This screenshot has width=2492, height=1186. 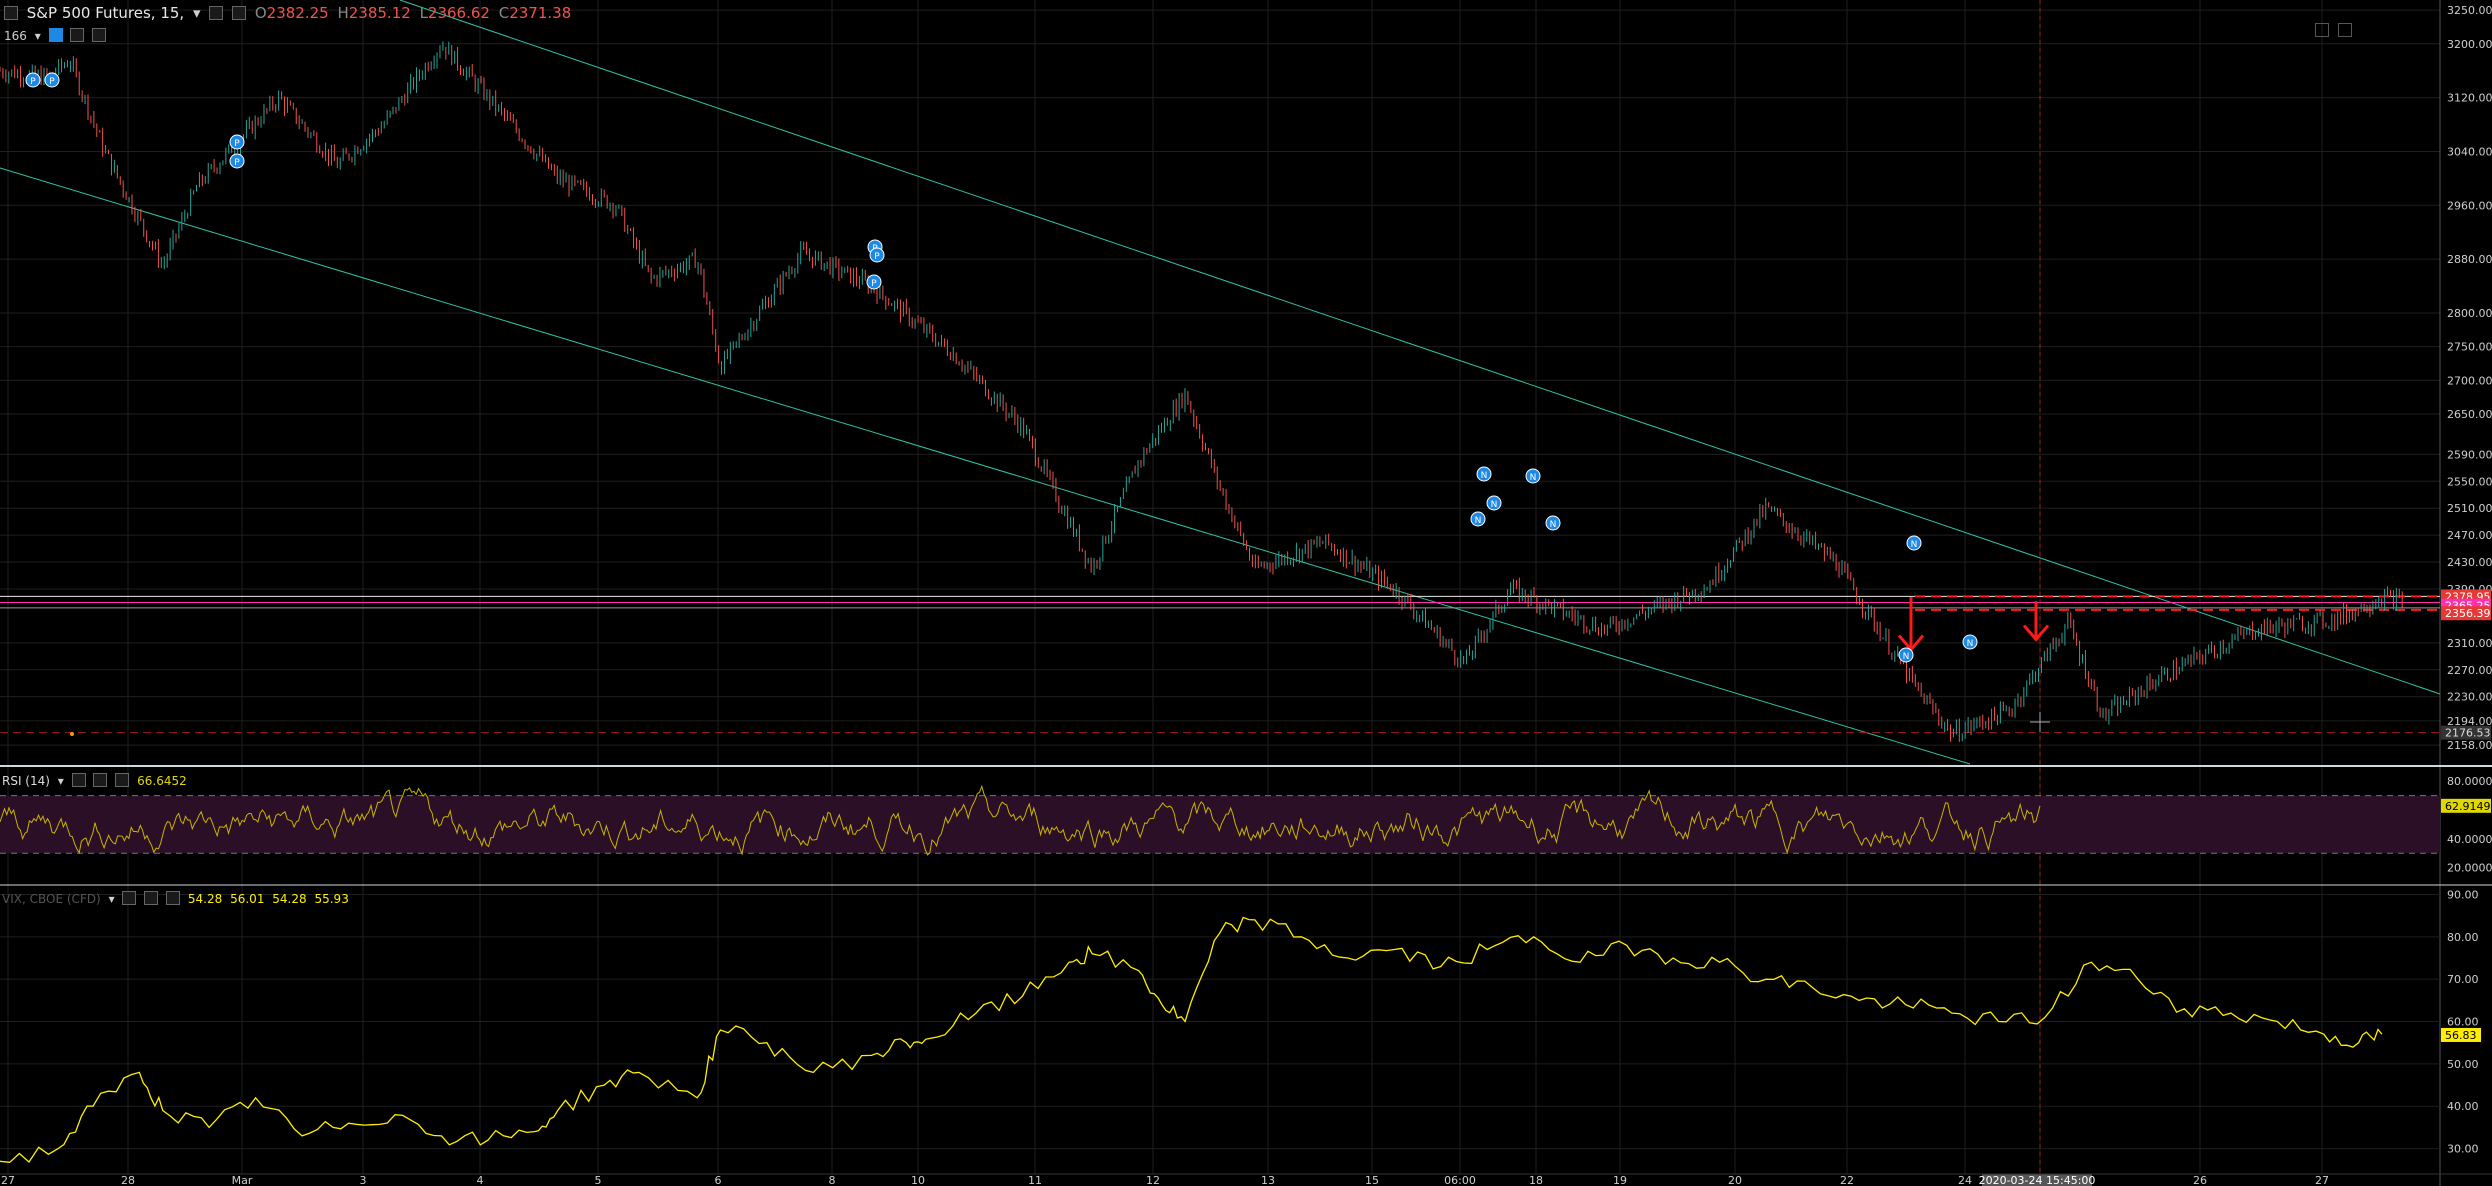 I want to click on y-tick-label: 90.00, so click(x=2463, y=894).